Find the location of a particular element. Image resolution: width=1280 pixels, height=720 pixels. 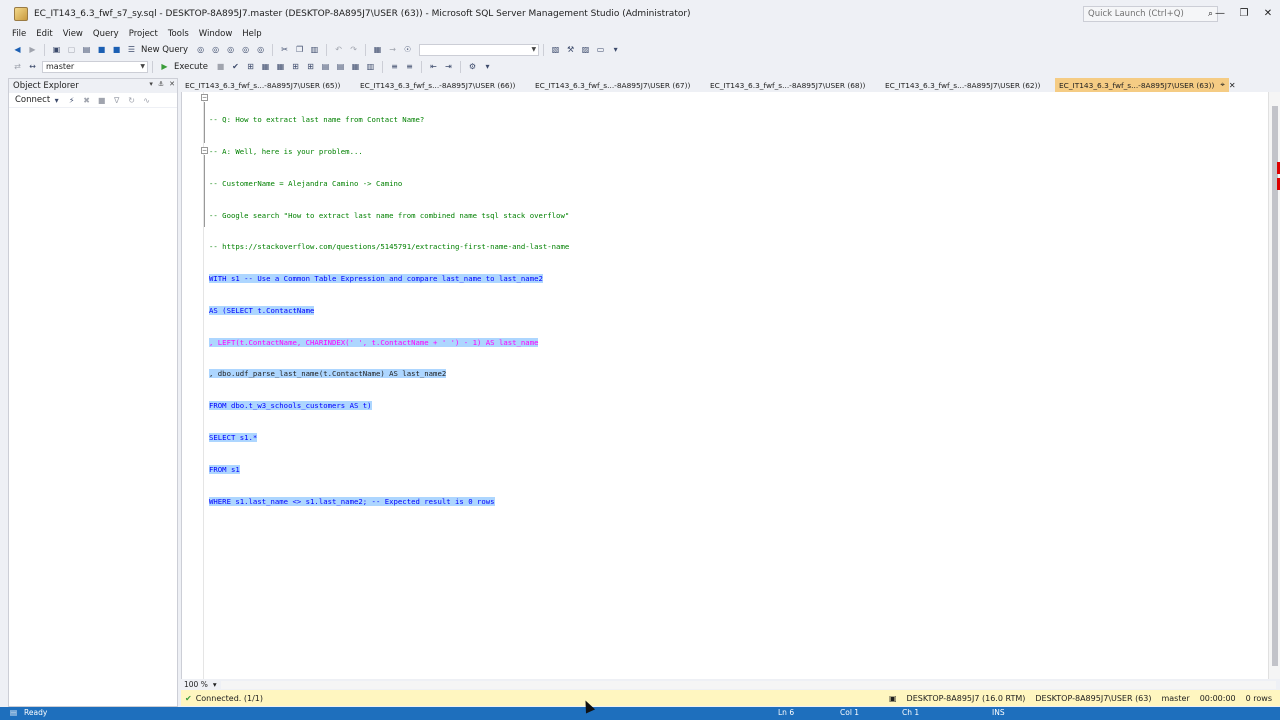

tab-query-62: EC_IT143_6.3_fwf_s...-8A895J7\USER (62)) is located at coordinates (968, 85).